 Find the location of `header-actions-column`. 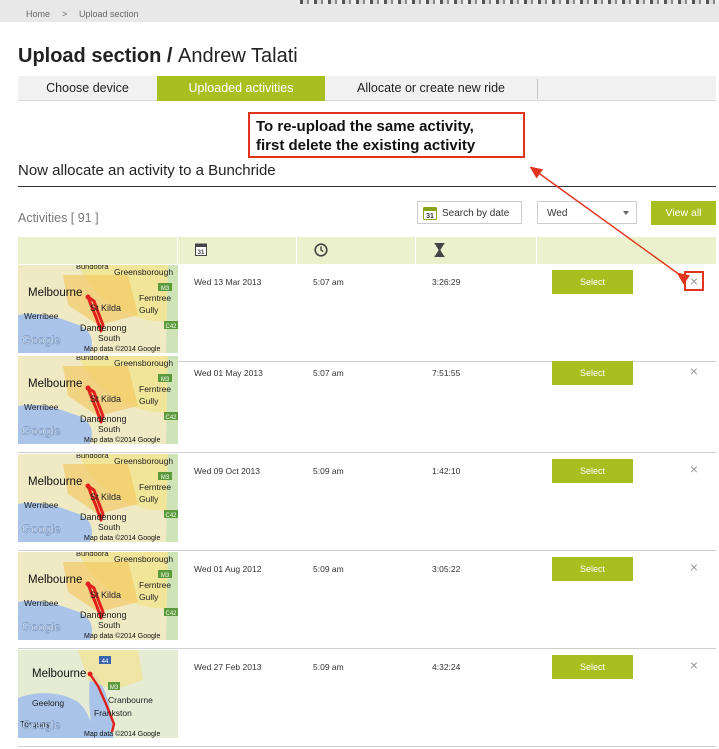

header-actions-column is located at coordinates (626, 250).